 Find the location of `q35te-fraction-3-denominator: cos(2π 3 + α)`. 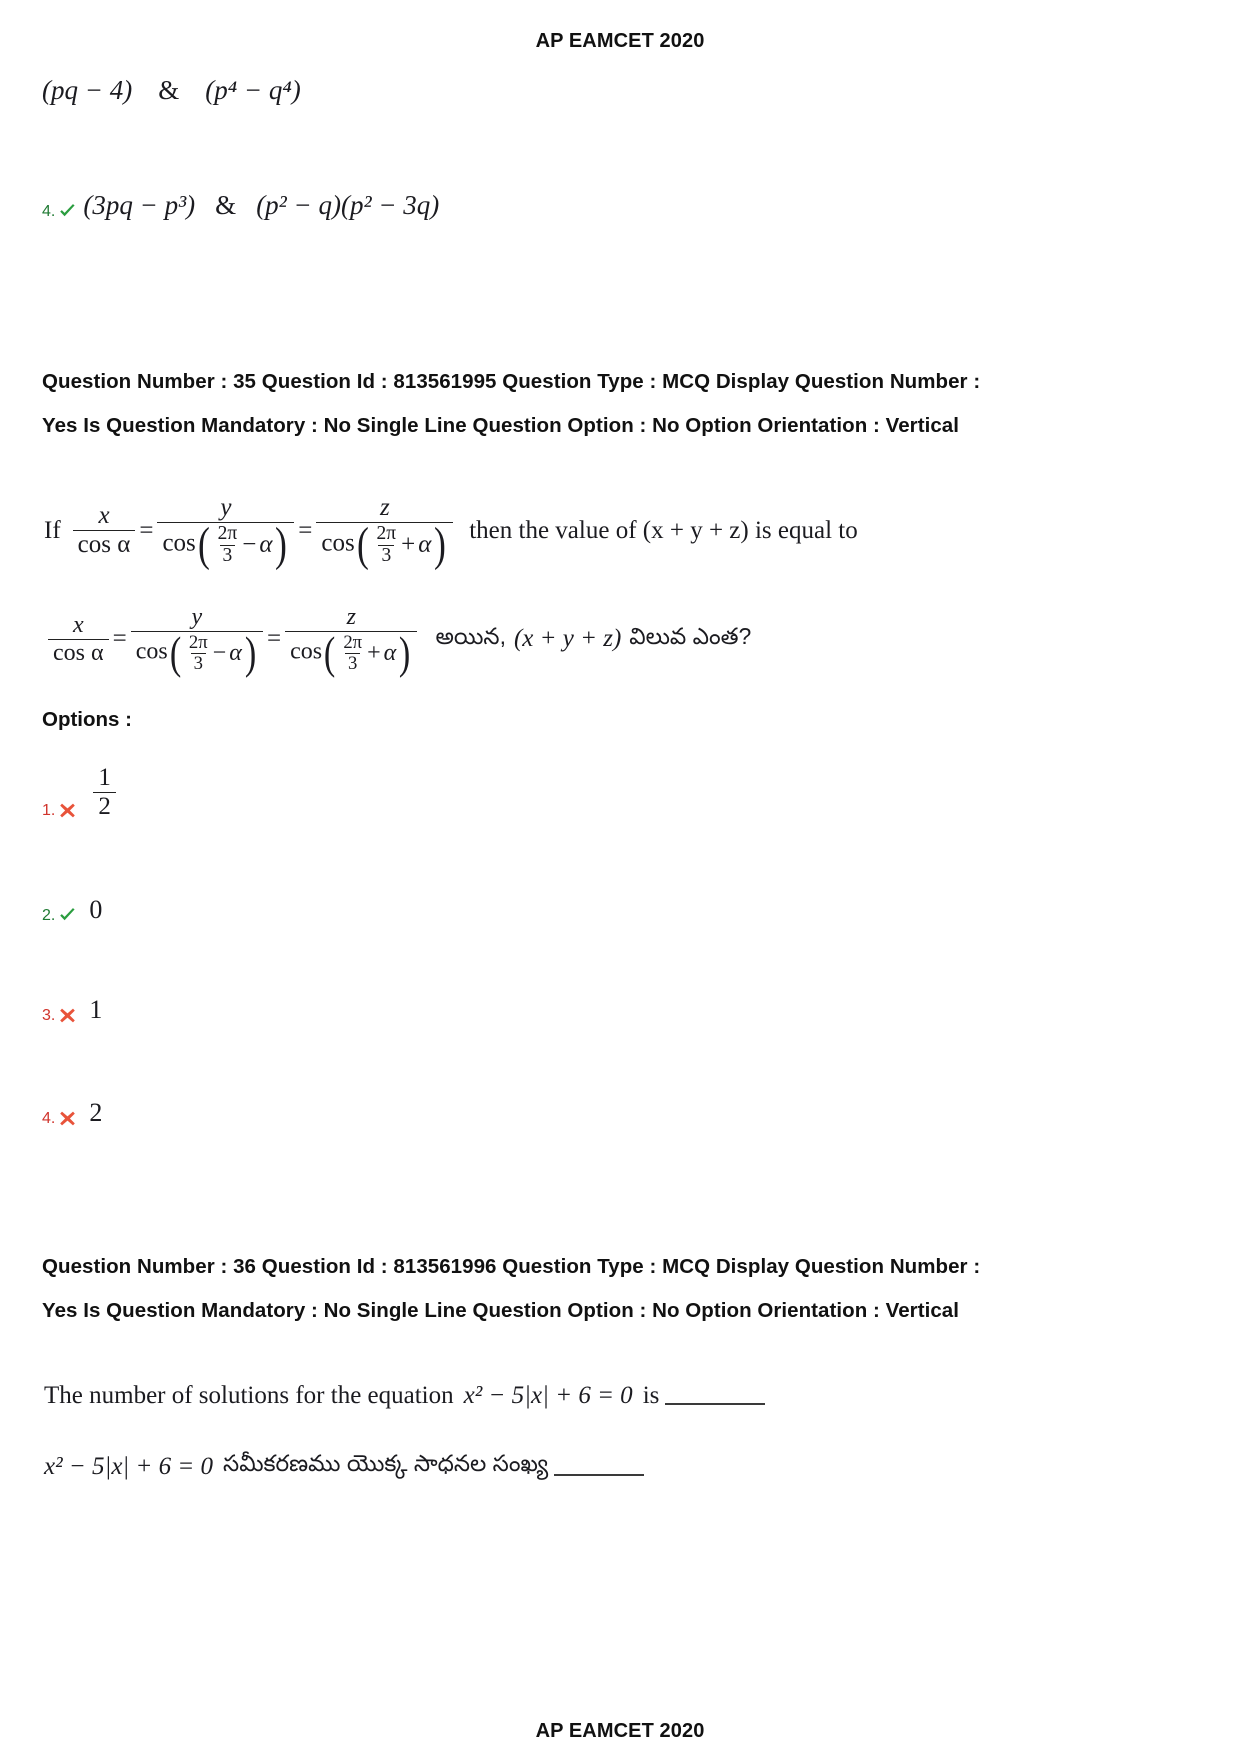

q35te-fraction-3-denominator: cos(2π 3 + α) is located at coordinates (351, 652).